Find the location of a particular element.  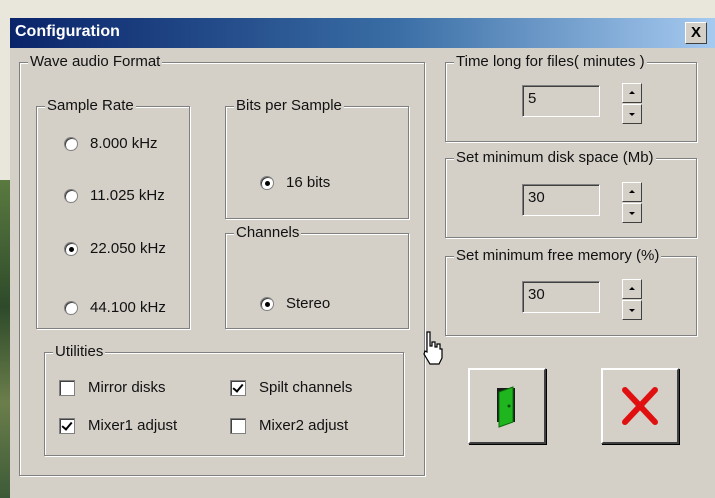

channels-stereo: Stereo is located at coordinates (295, 303).